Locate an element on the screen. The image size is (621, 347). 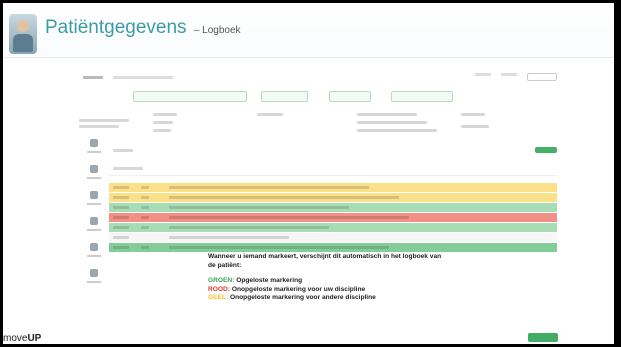
log-row-red is located at coordinates (333, 217).